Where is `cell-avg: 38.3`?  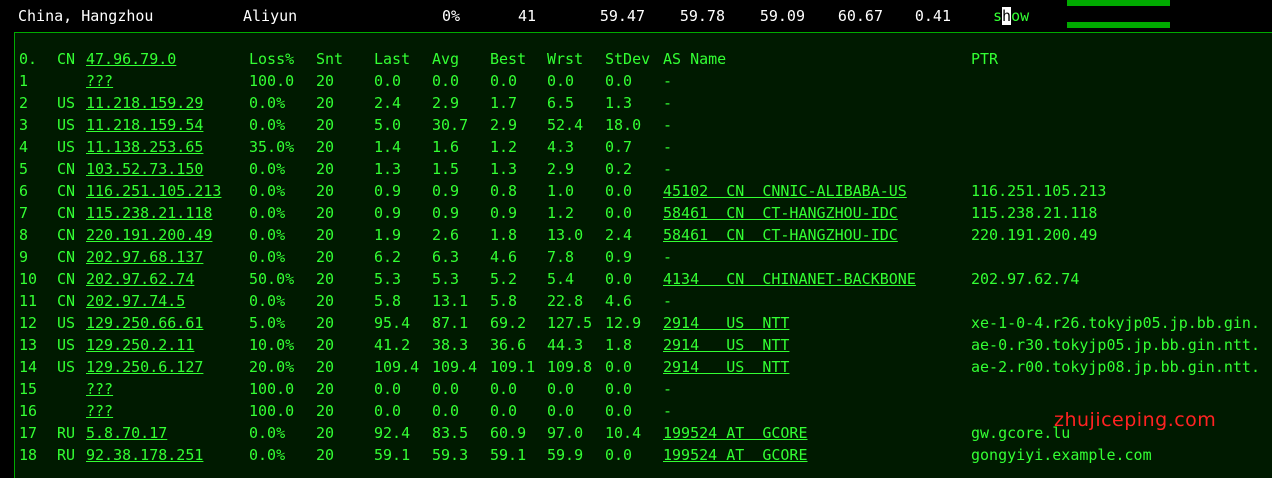
cell-avg: 38.3 is located at coordinates (450, 345).